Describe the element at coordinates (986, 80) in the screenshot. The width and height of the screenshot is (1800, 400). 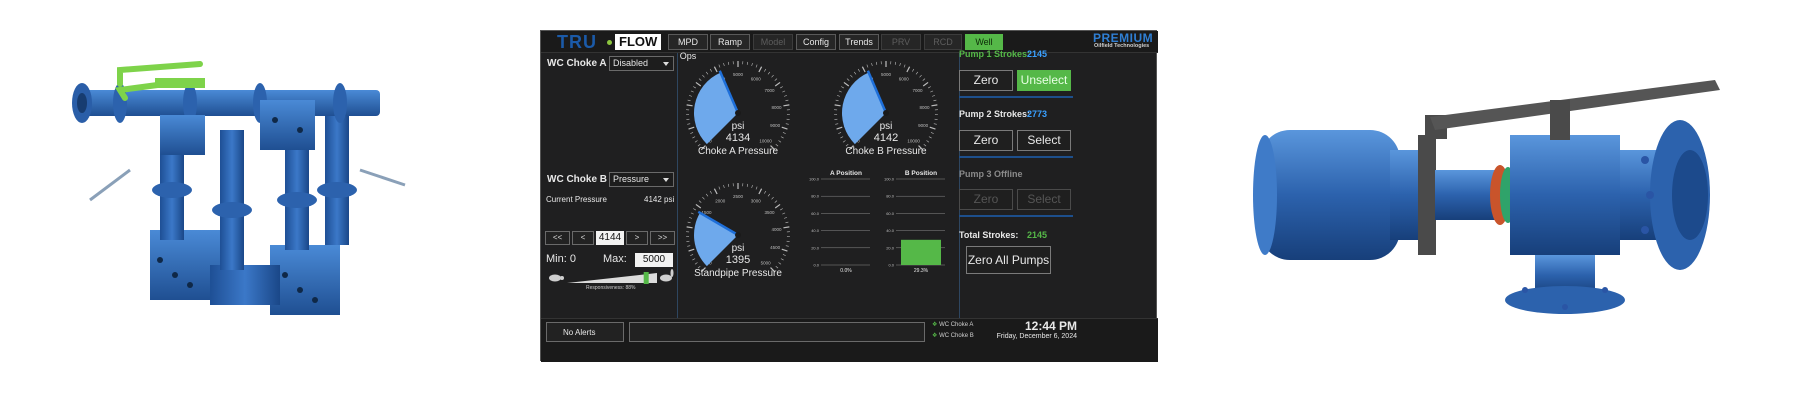
I see `pump1-zero-button: Zero` at that location.